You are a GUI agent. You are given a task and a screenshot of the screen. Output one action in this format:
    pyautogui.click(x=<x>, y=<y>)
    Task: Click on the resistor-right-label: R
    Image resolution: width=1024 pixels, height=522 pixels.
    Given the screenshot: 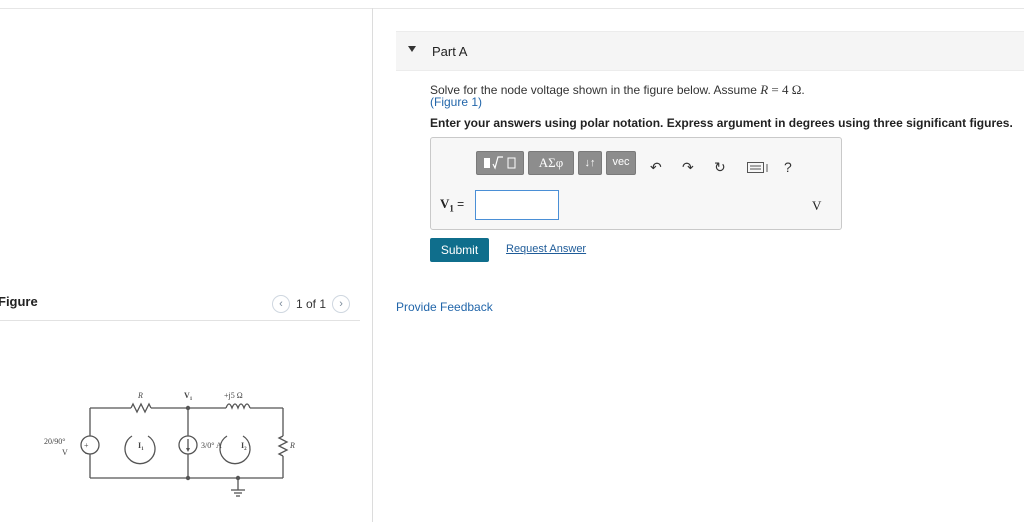 What is the action you would take?
    pyautogui.click(x=292, y=445)
    